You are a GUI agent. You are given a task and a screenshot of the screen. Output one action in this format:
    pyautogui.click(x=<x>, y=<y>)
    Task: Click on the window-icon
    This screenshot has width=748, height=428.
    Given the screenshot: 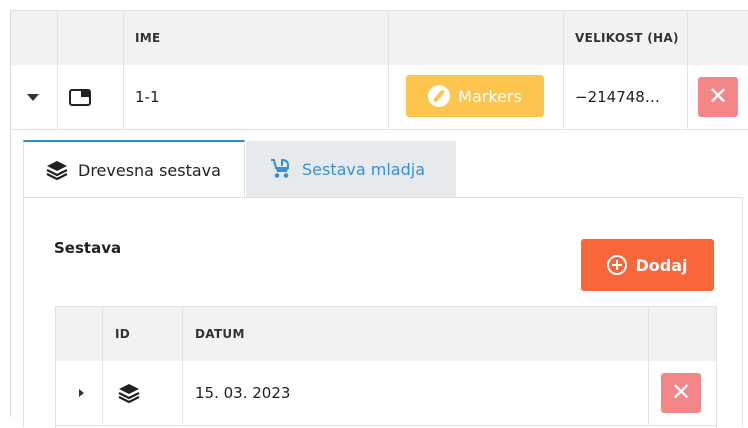 What is the action you would take?
    pyautogui.click(x=80, y=97)
    